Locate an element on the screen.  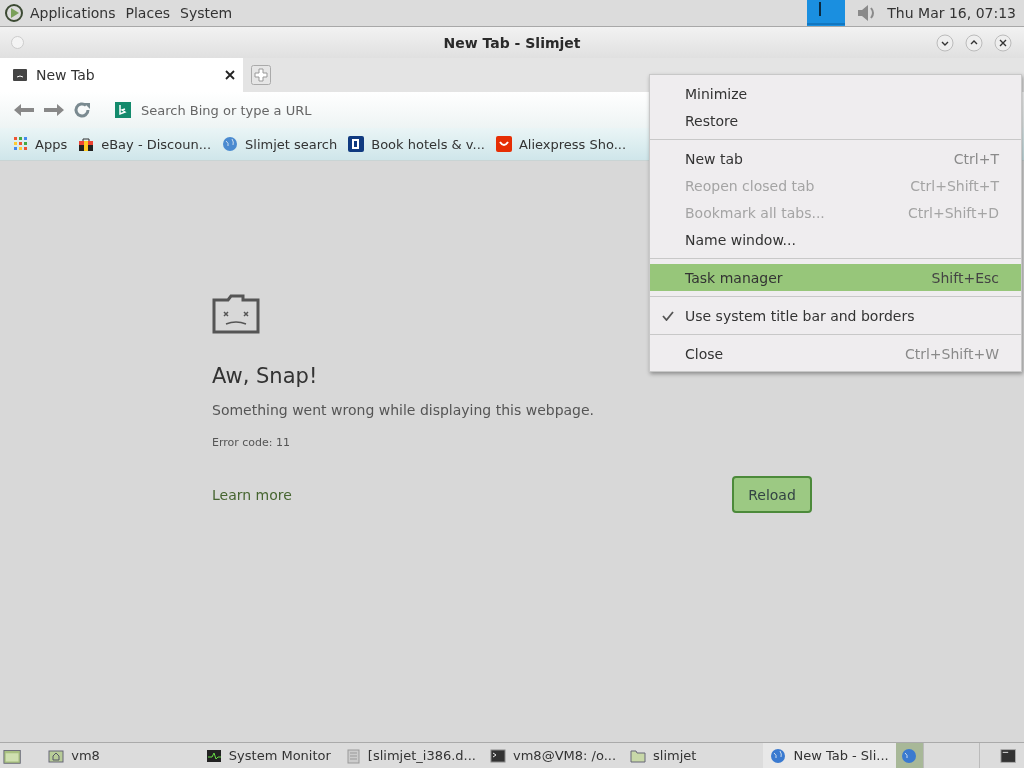
sad-folder-icon is located at coordinates (236, 314).